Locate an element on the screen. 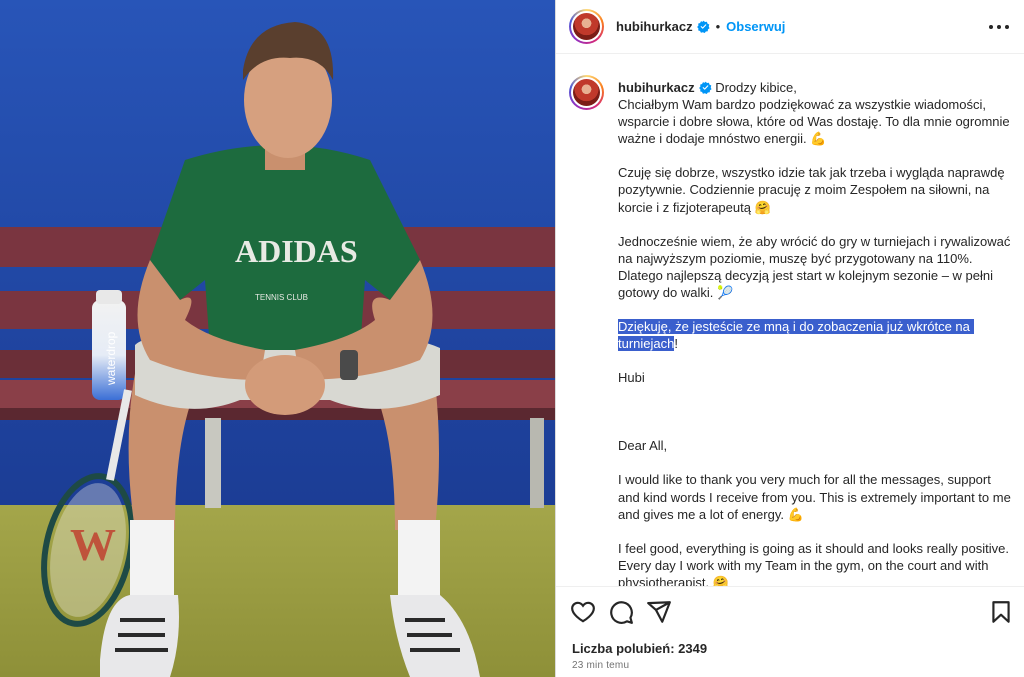 This screenshot has width=1024, height=677. caption-signature: Hubi is located at coordinates (631, 378).